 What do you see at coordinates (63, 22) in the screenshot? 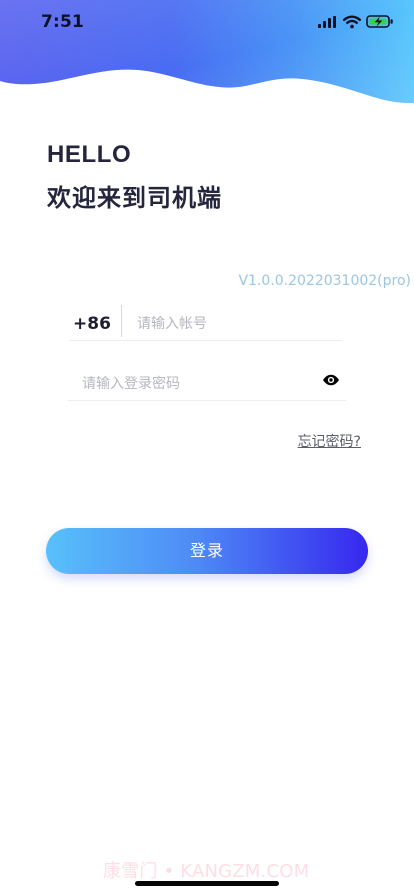
I see `status-time: 7:51` at bounding box center [63, 22].